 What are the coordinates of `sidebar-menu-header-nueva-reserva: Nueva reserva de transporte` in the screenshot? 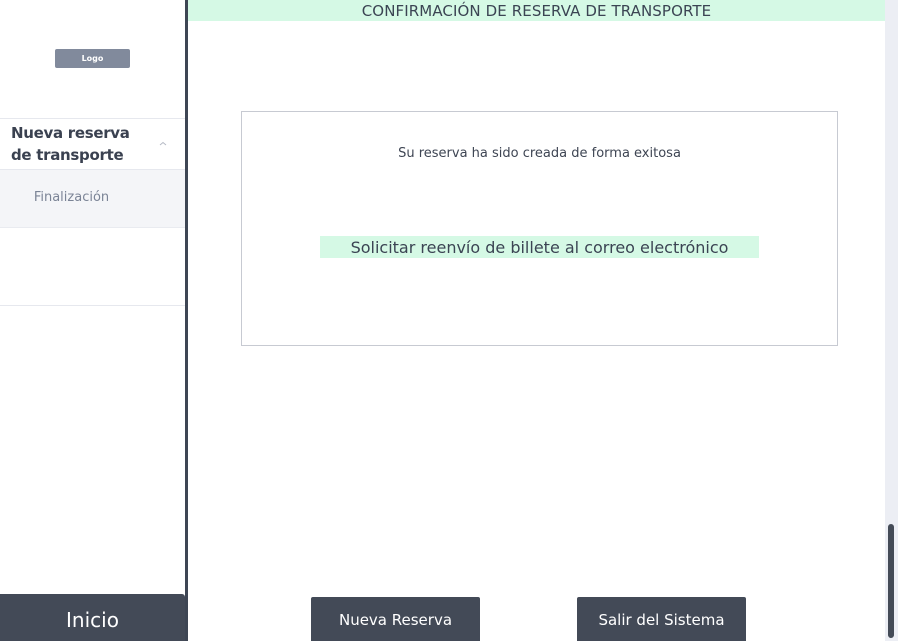 It's located at (92, 144).